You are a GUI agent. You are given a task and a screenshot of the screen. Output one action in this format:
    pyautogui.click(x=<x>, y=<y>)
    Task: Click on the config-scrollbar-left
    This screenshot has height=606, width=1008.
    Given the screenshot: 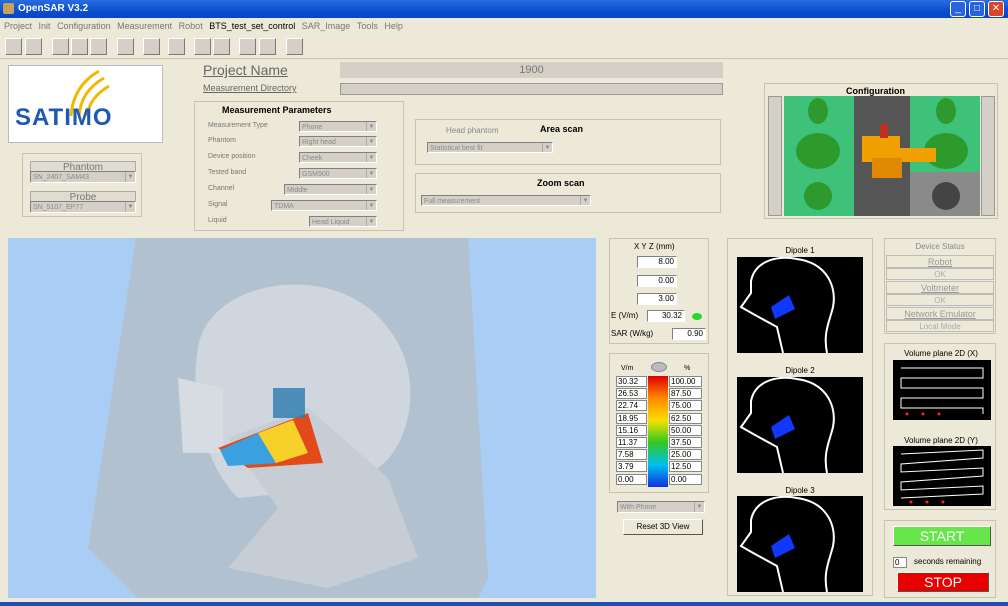 What is the action you would take?
    pyautogui.click(x=775, y=156)
    